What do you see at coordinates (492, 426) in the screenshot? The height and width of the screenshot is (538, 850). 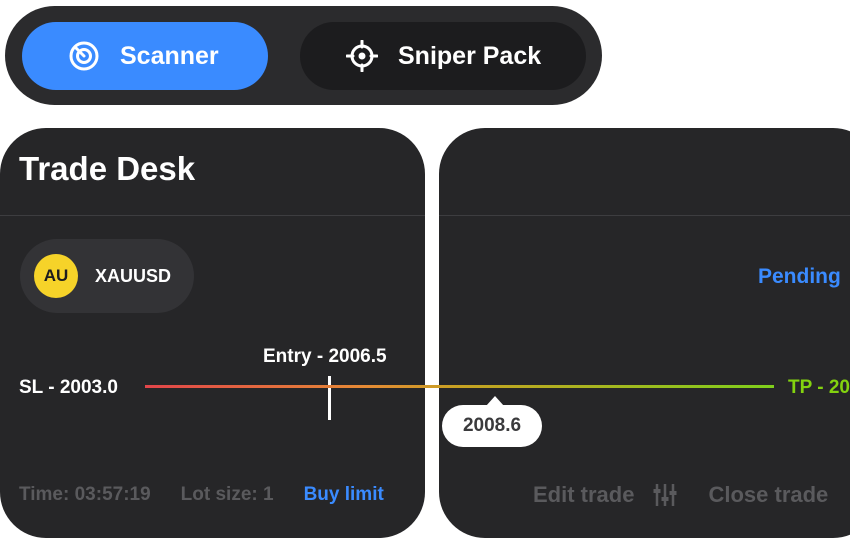 I see `current-price-bubble: 2008.6` at bounding box center [492, 426].